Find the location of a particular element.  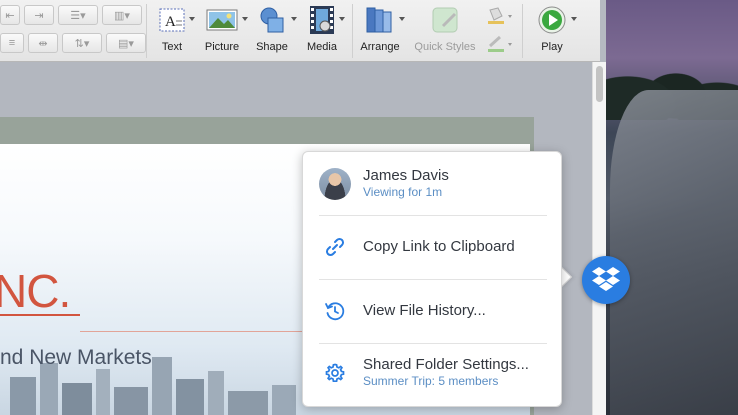

slide-title: NC. is located at coordinates (35, 291).